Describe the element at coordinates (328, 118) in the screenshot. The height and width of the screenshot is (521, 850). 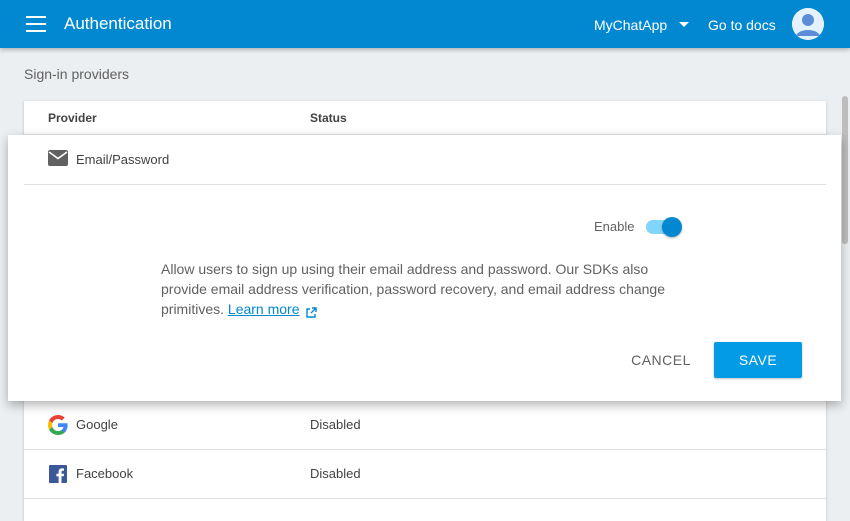
I see `column-header-status: Status` at that location.